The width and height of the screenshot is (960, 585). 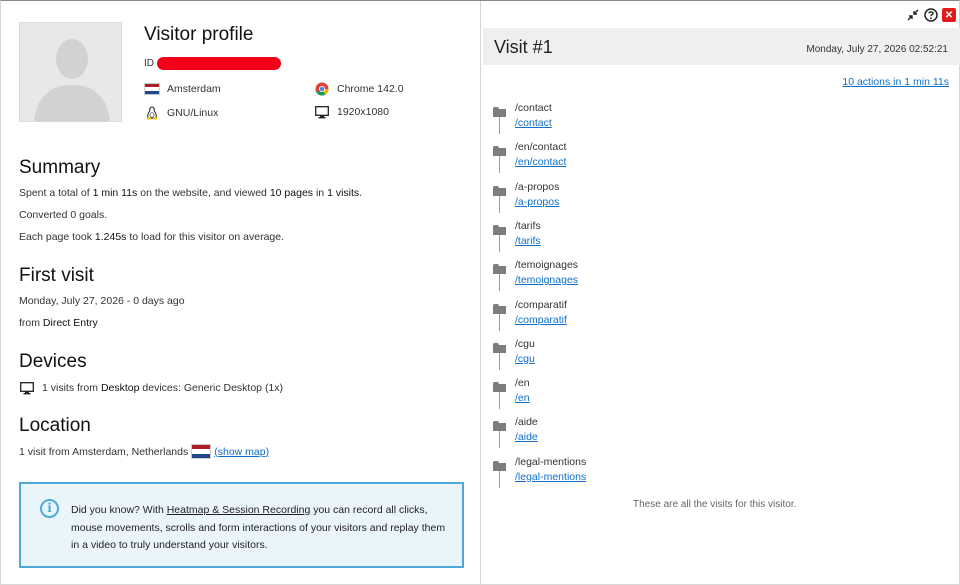 I want to click on action-item: /temoignages/temoignages, so click(x=593, y=277).